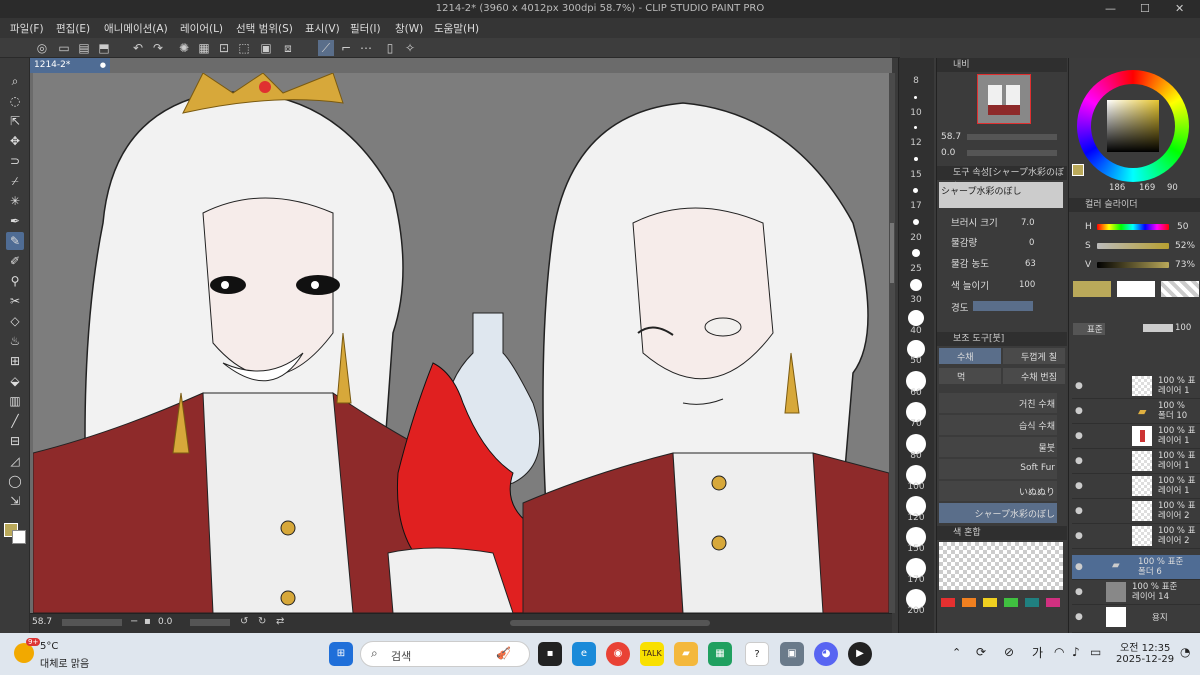  Describe the element at coordinates (15, 361) in the screenshot. I see `grid-tool-icon: ⊞` at that location.